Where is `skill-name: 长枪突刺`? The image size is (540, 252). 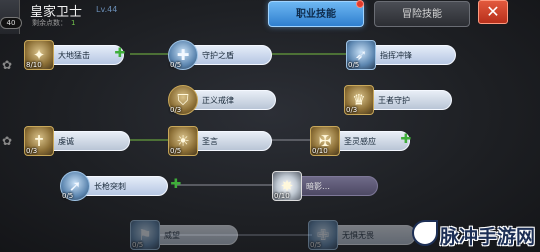 skill-name: 长枪突刺 is located at coordinates (110, 186).